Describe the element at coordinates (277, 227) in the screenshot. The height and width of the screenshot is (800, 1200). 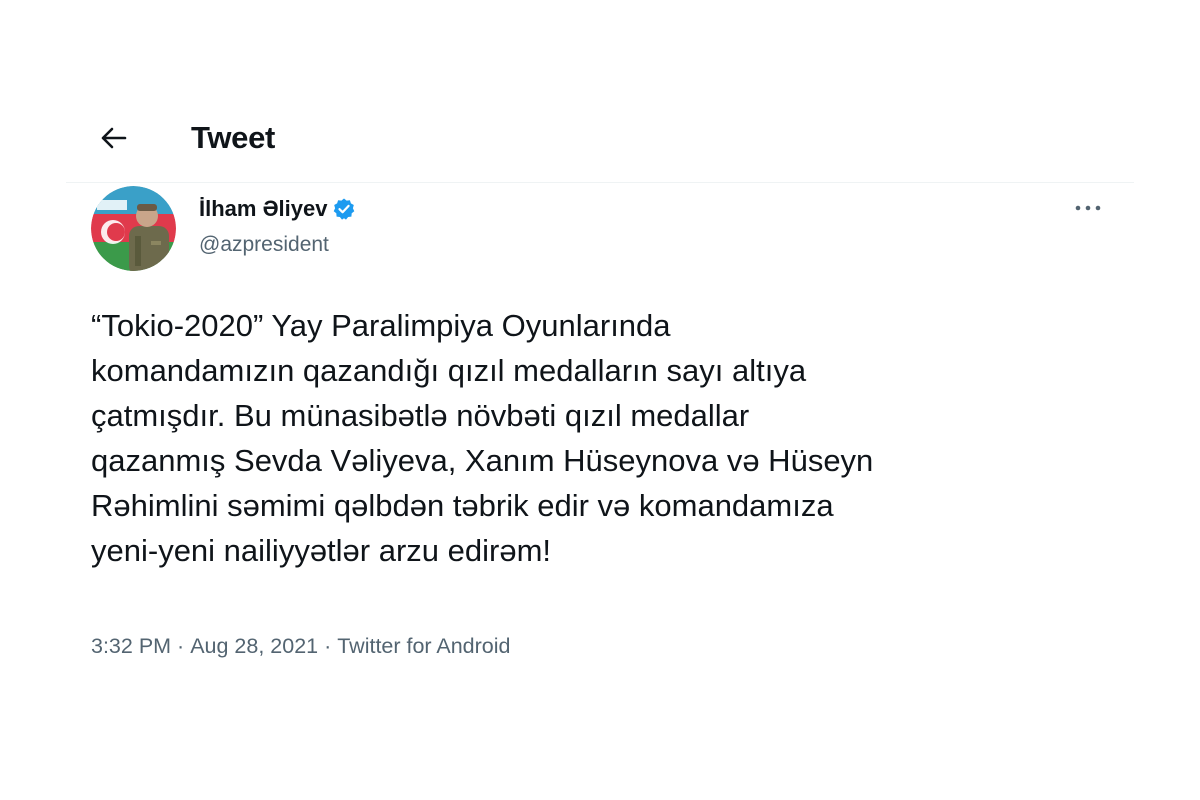
I see `author-info: İlham Əliyev @azpresident` at that location.